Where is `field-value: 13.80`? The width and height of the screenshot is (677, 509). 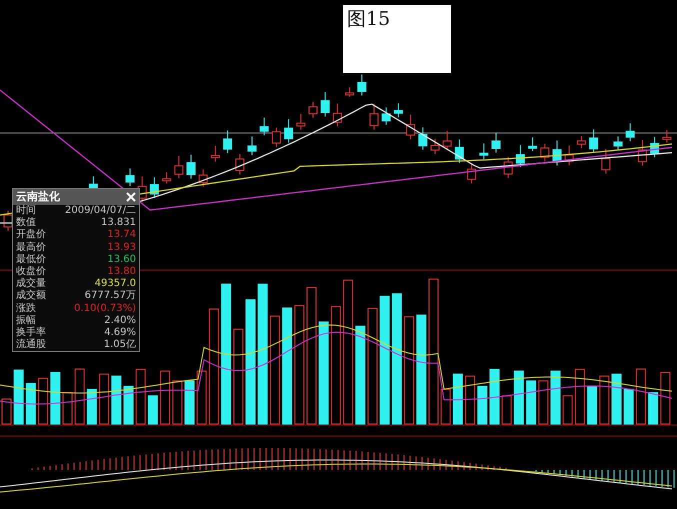 field-value: 13.80 is located at coordinates (121, 272).